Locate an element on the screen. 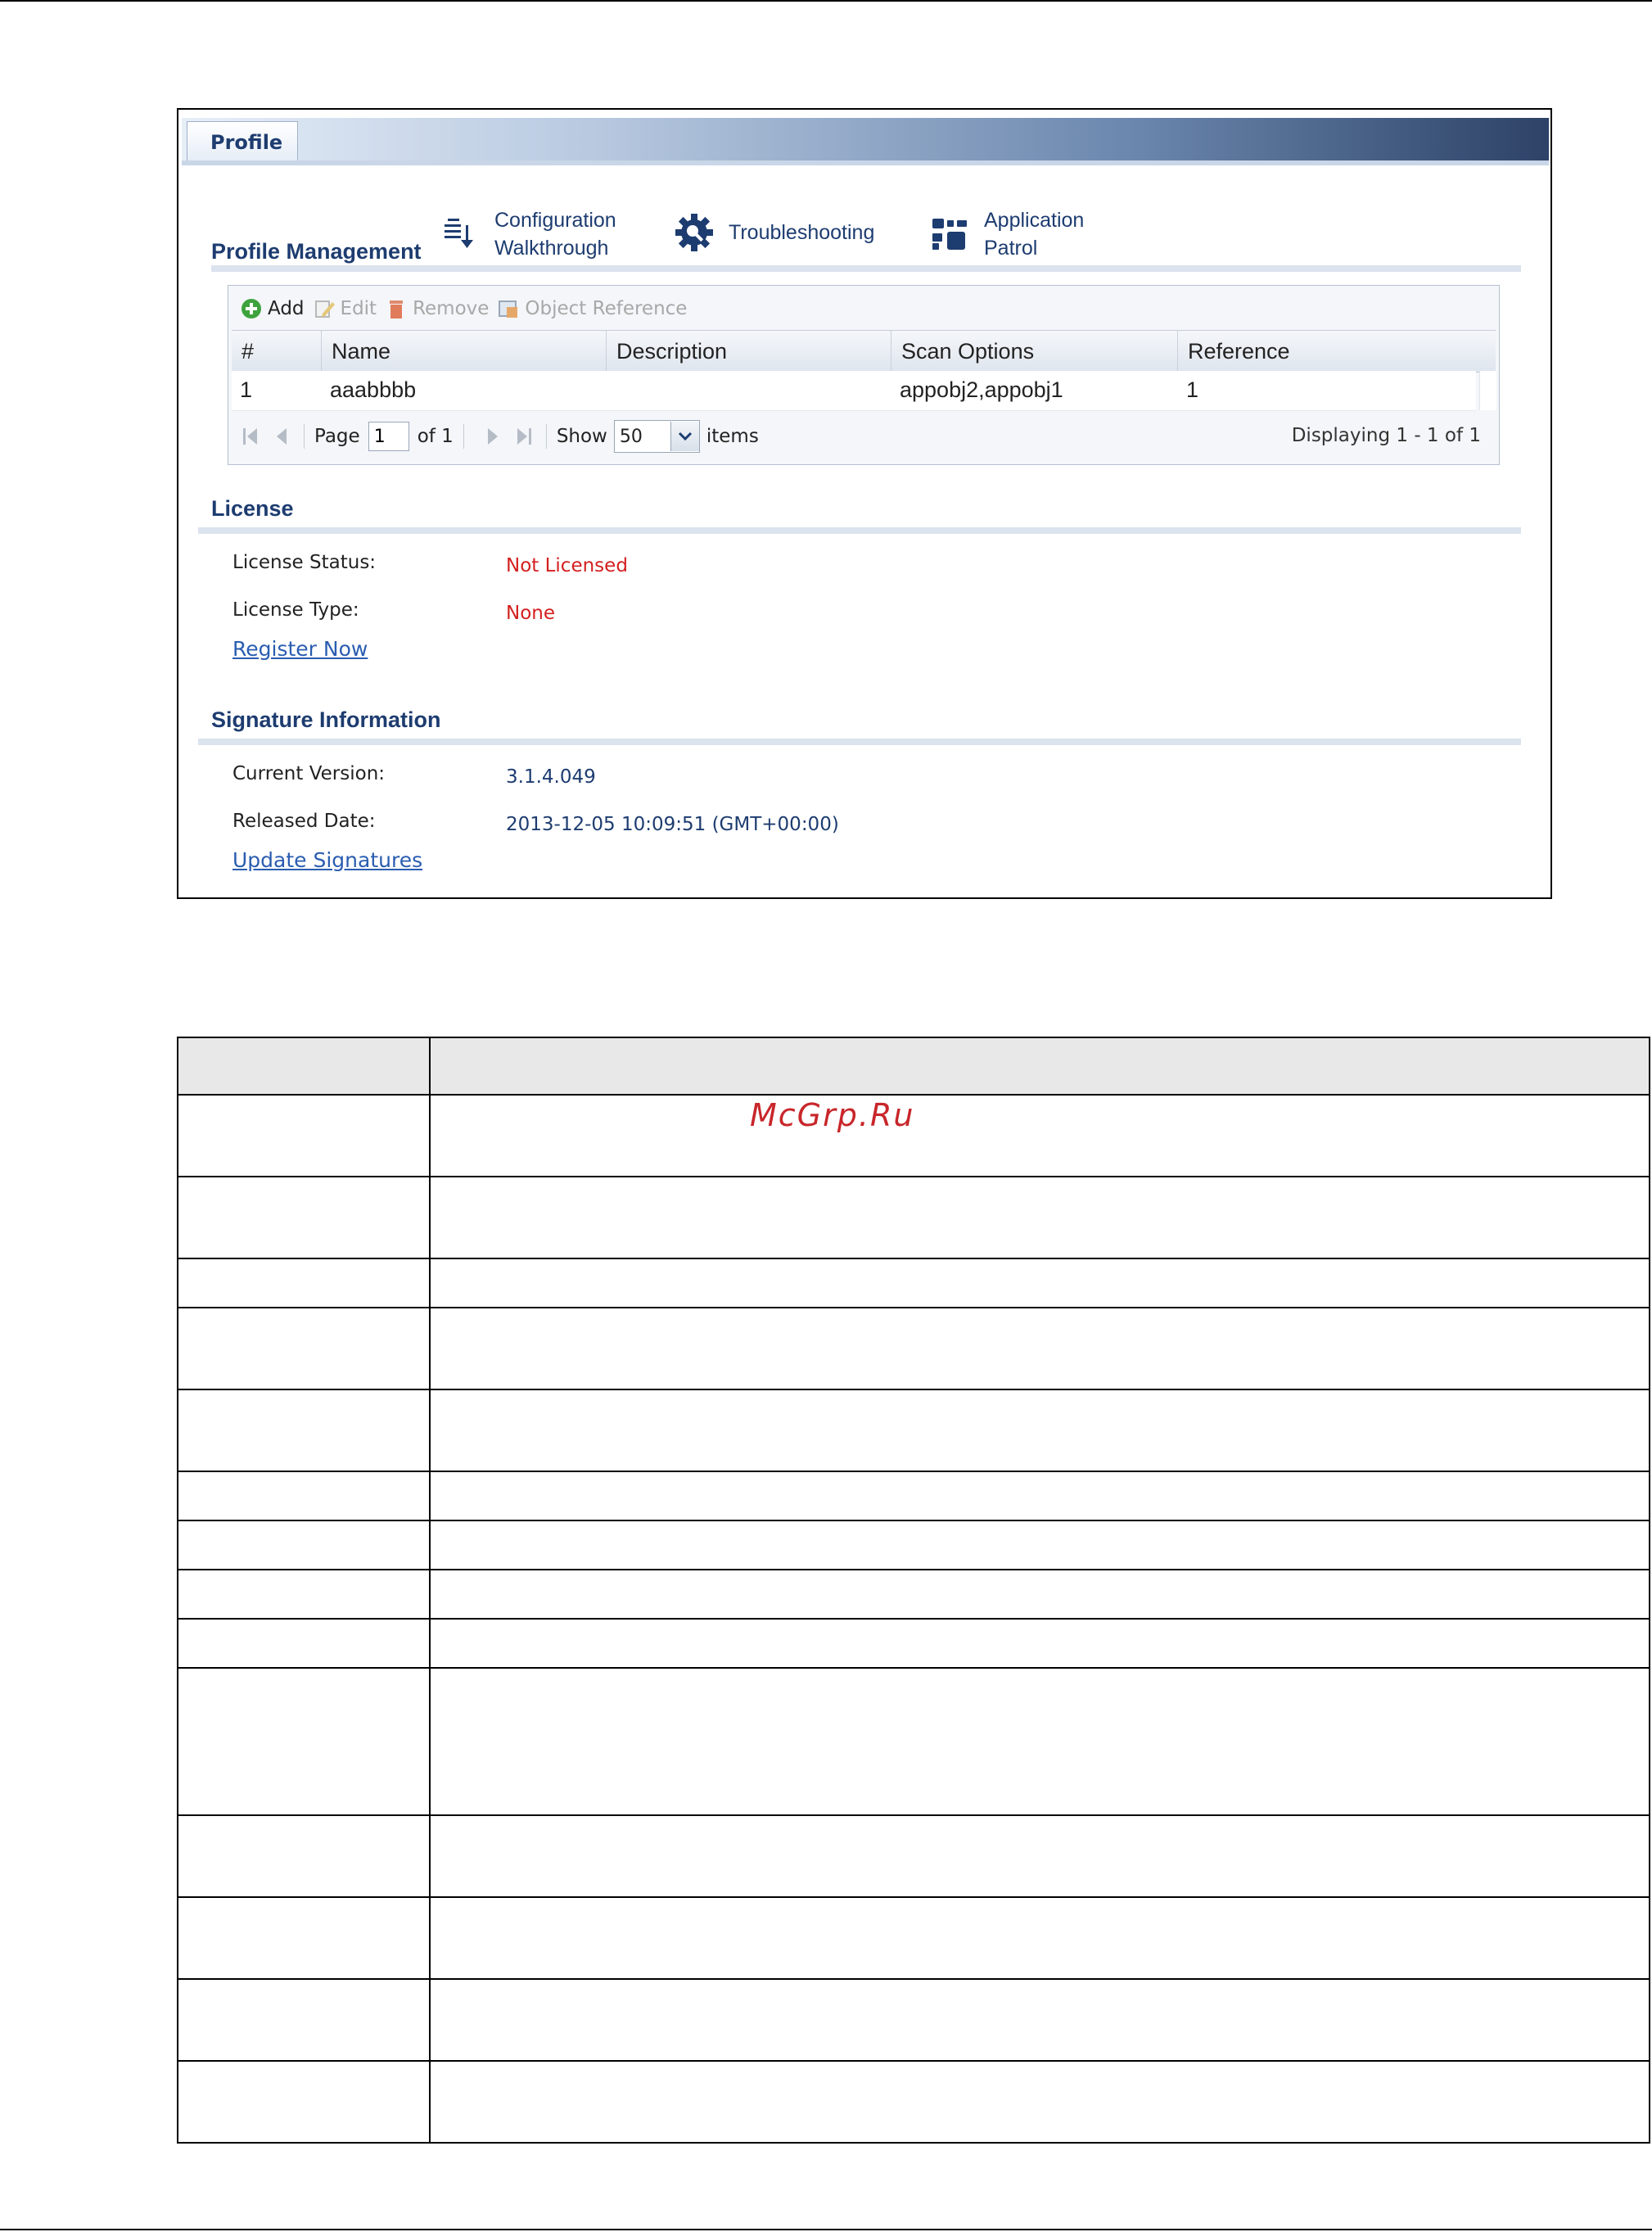 Image resolution: width=1652 pixels, height=2232 pixels. show-label: Show is located at coordinates (581, 437).